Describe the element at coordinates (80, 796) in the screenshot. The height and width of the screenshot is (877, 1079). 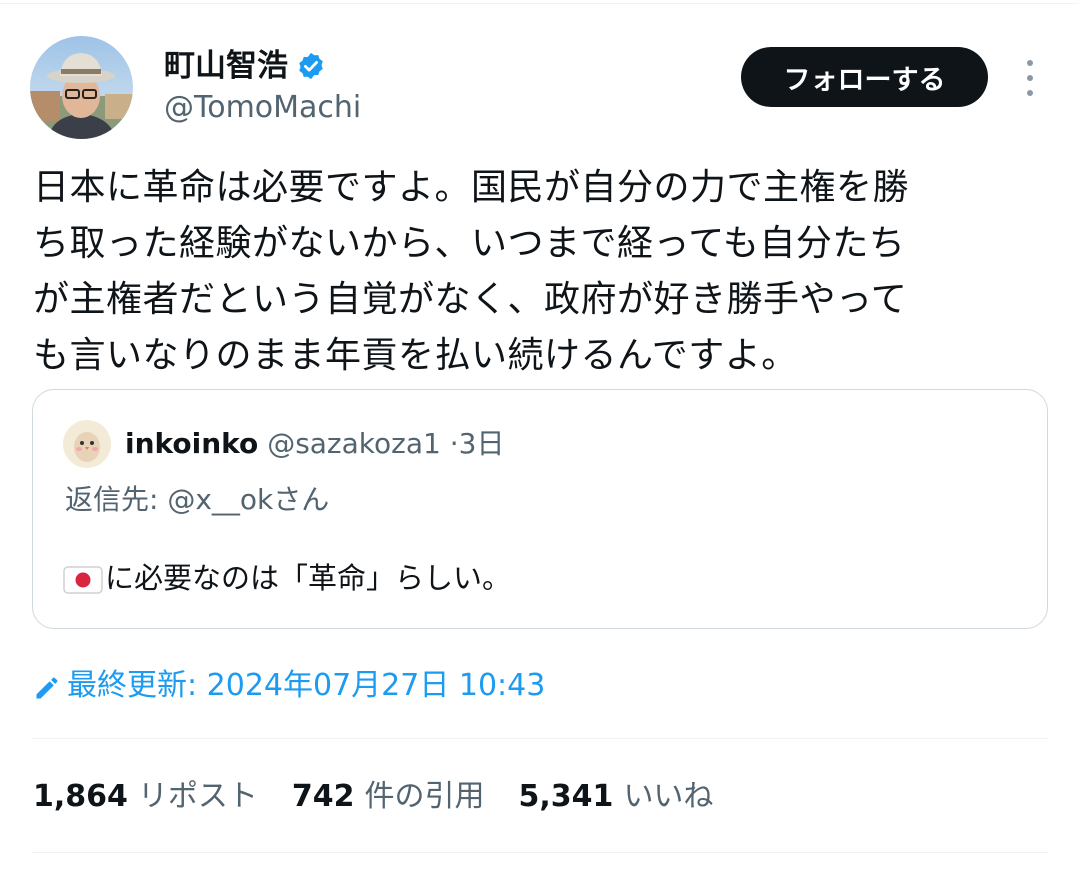
I see `reposts-count: 1,864` at that location.